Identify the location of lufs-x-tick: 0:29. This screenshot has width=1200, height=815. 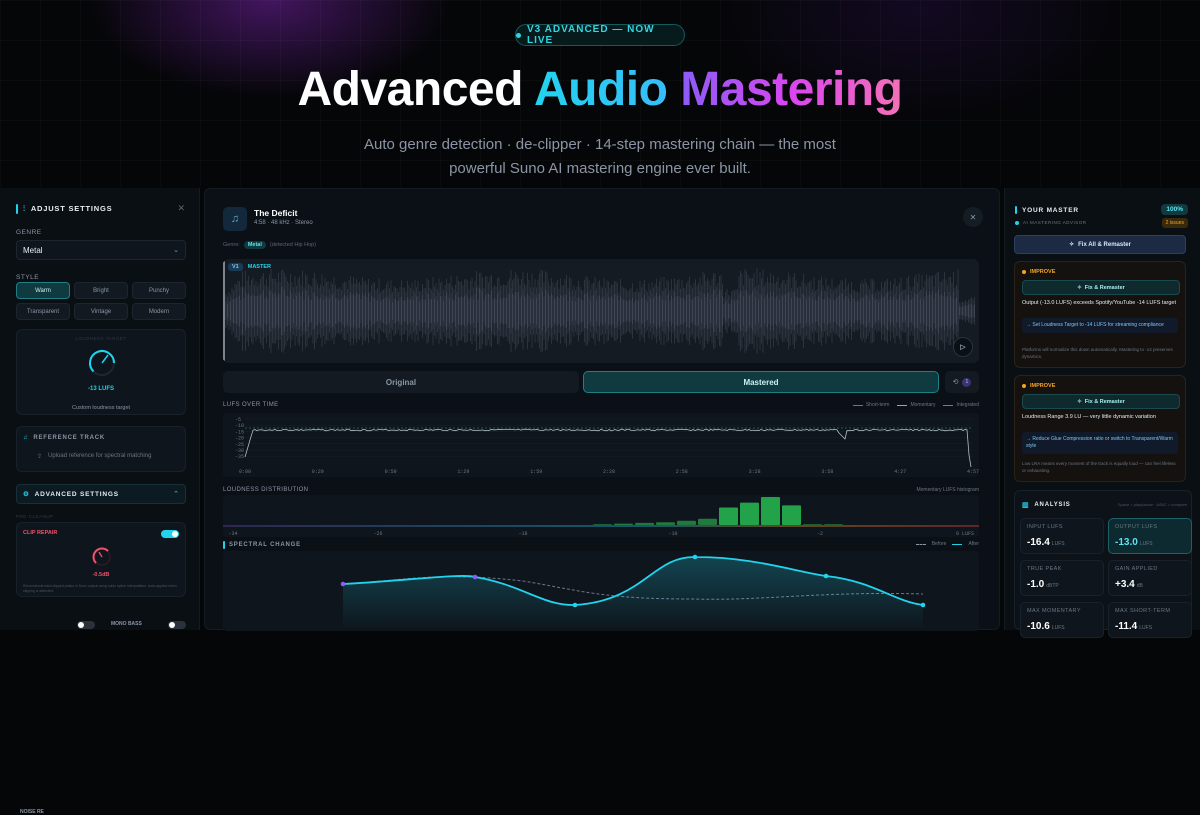
(318, 472).